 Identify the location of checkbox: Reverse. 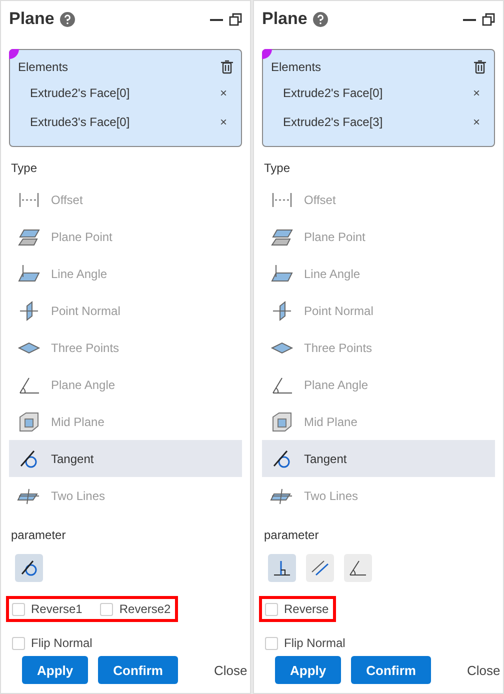
(297, 609).